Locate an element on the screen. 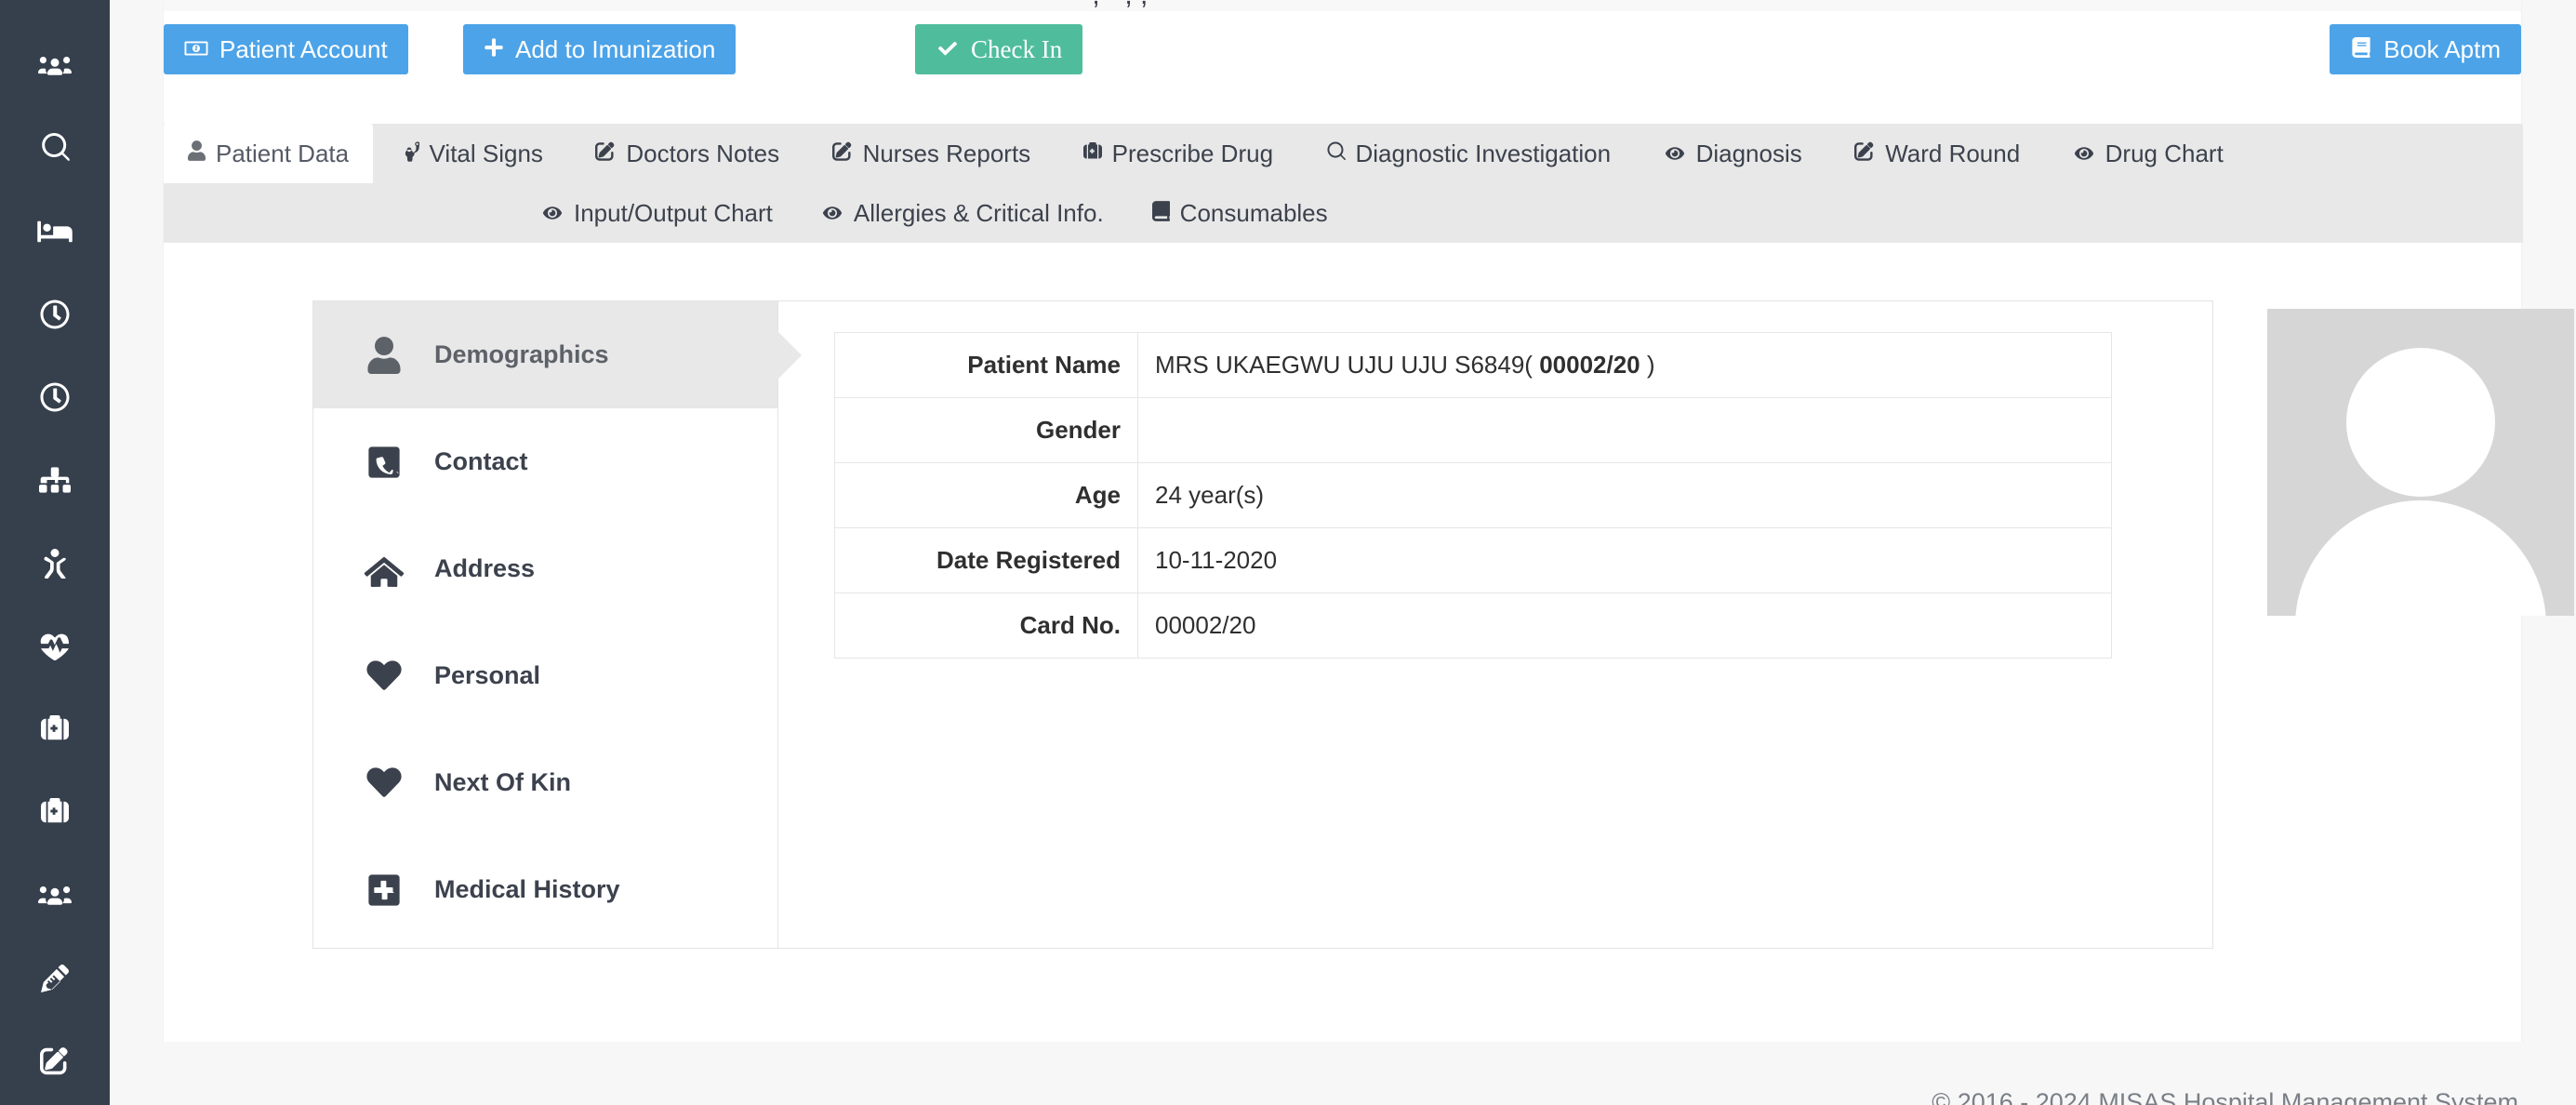 Image resolution: width=2576 pixels, height=1105 pixels. side-nav-item-contact: Contact is located at coordinates (545, 461).